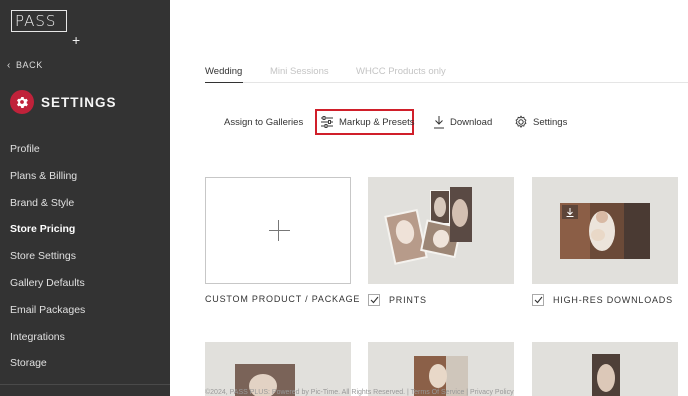  I want to click on logo-text: PASS, so click(36, 21).